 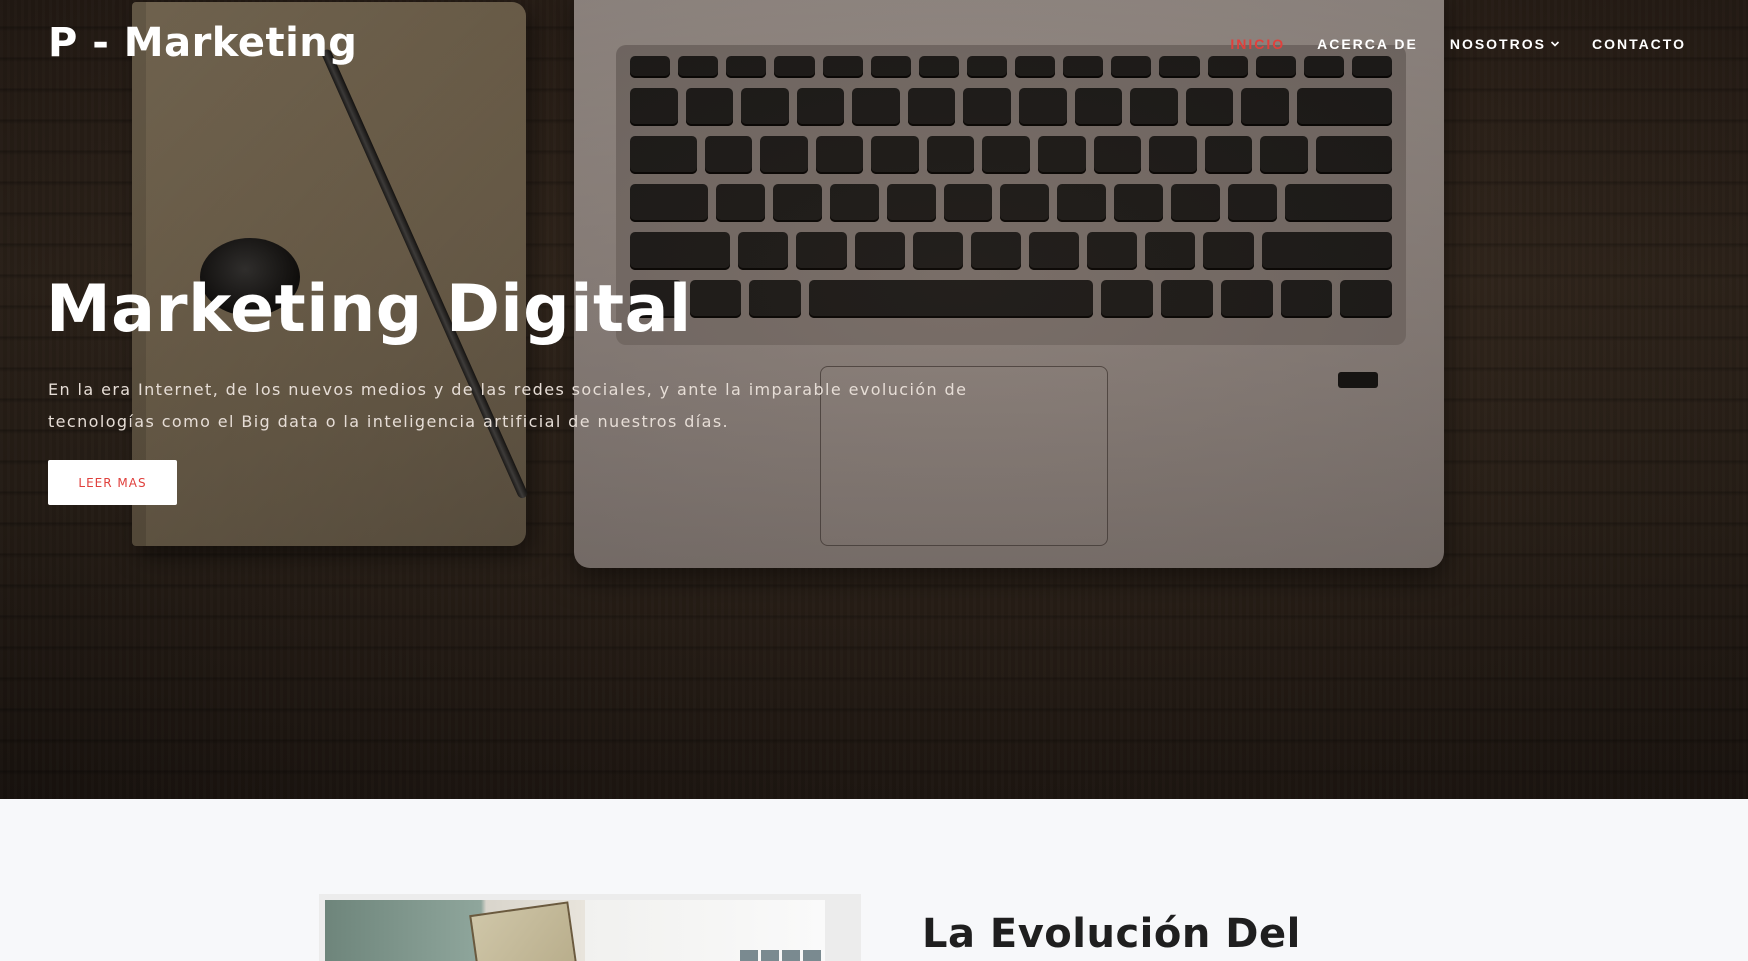 What do you see at coordinates (369, 309) in the screenshot?
I see `hero-title: Marketing Digital` at bounding box center [369, 309].